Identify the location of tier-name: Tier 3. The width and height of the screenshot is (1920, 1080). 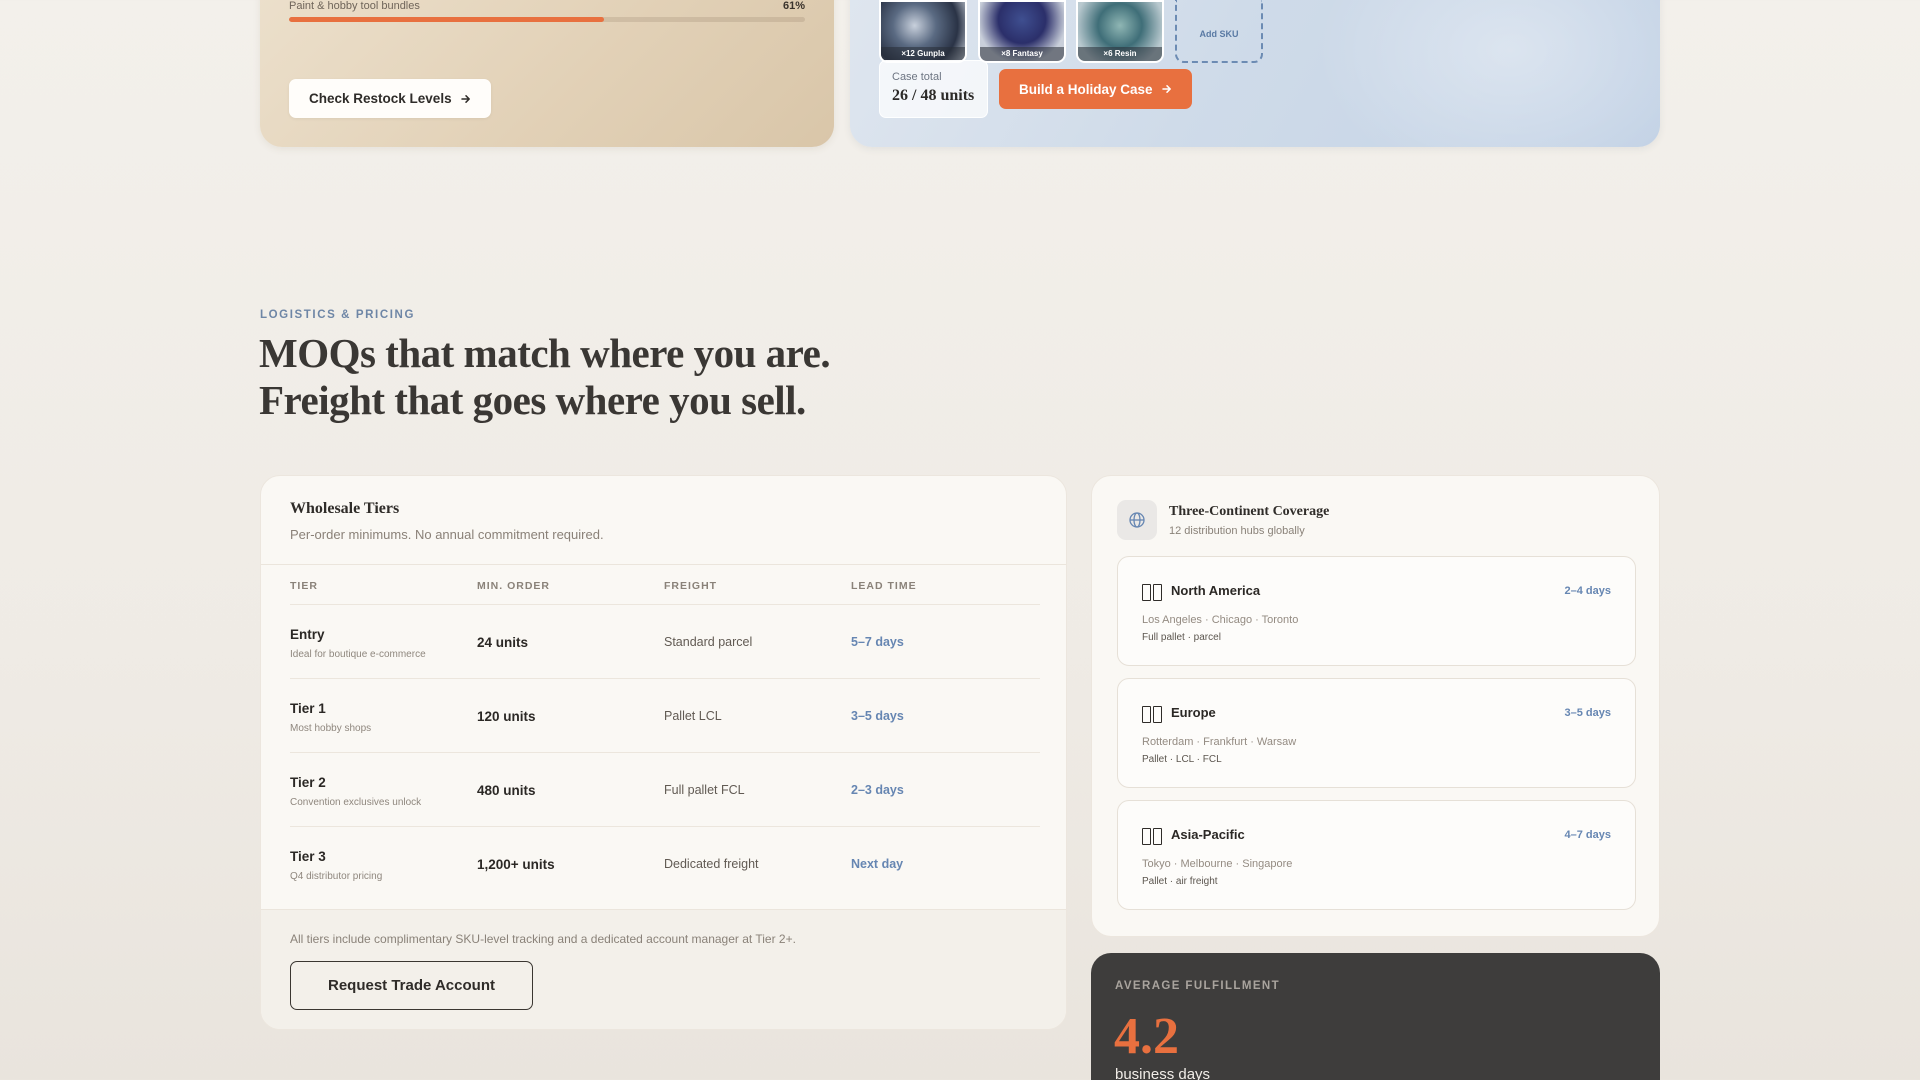
(308, 856).